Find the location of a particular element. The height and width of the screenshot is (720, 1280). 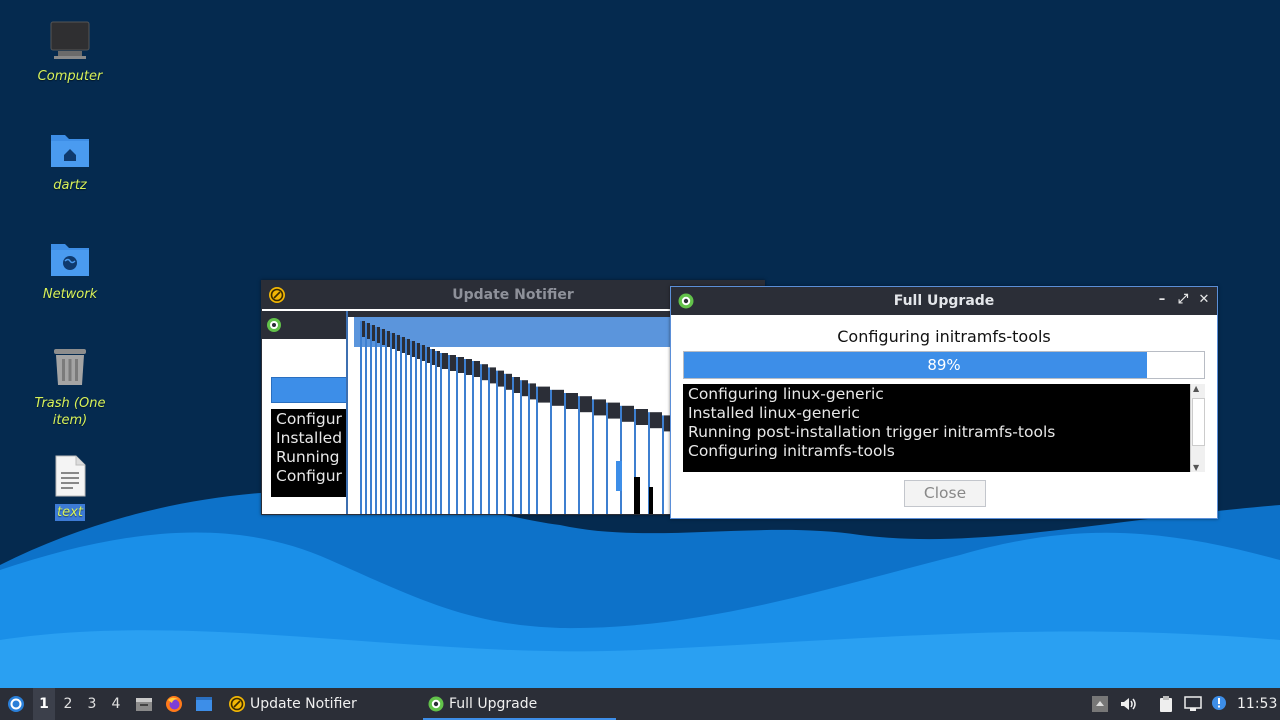

task-full-upgrade: Full Upgrade is located at coordinates (519, 704).